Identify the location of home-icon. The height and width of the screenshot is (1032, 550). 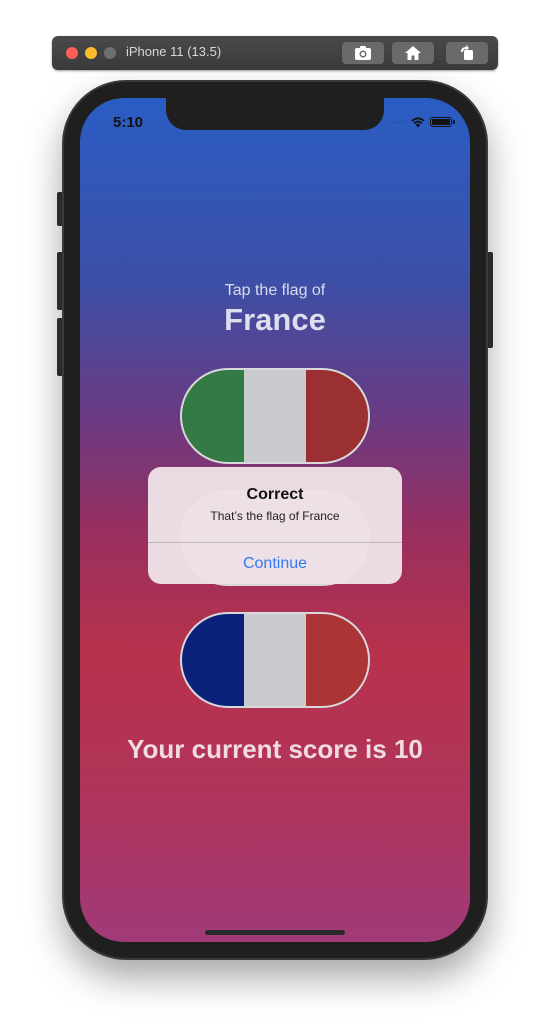
(413, 53).